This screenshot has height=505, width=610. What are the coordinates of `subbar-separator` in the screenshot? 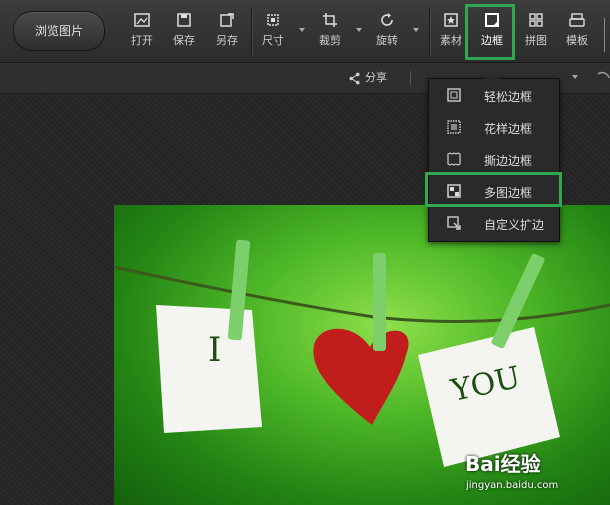 It's located at (410, 78).